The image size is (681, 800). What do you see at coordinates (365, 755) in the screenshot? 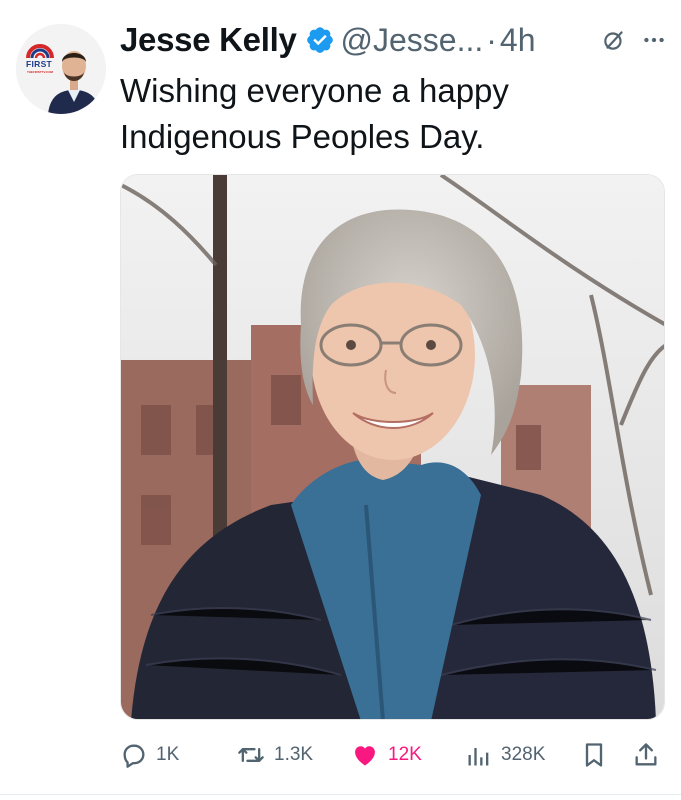
I see `heart-icon` at bounding box center [365, 755].